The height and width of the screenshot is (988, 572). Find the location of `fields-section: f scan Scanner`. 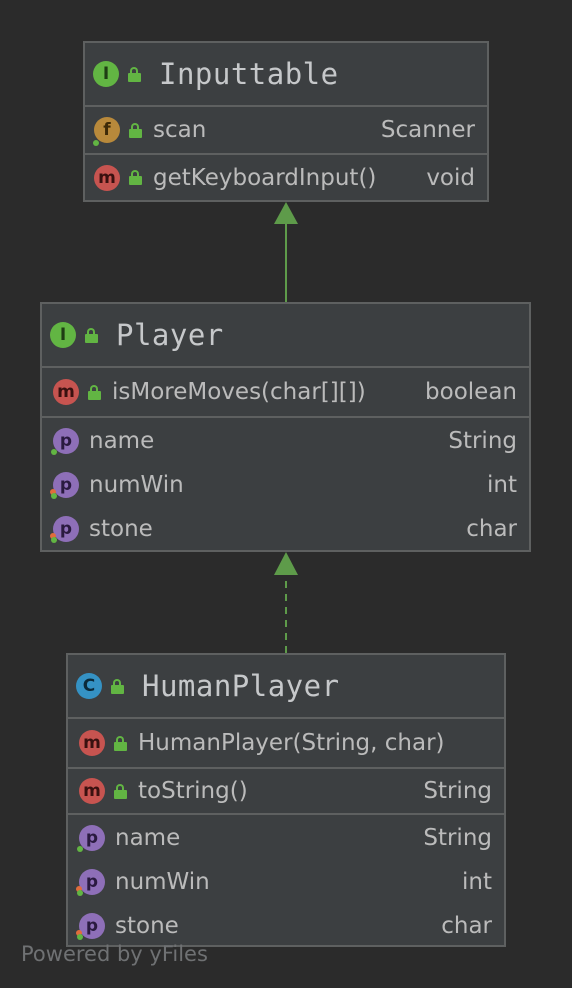

fields-section: f scan Scanner is located at coordinates (286, 131).